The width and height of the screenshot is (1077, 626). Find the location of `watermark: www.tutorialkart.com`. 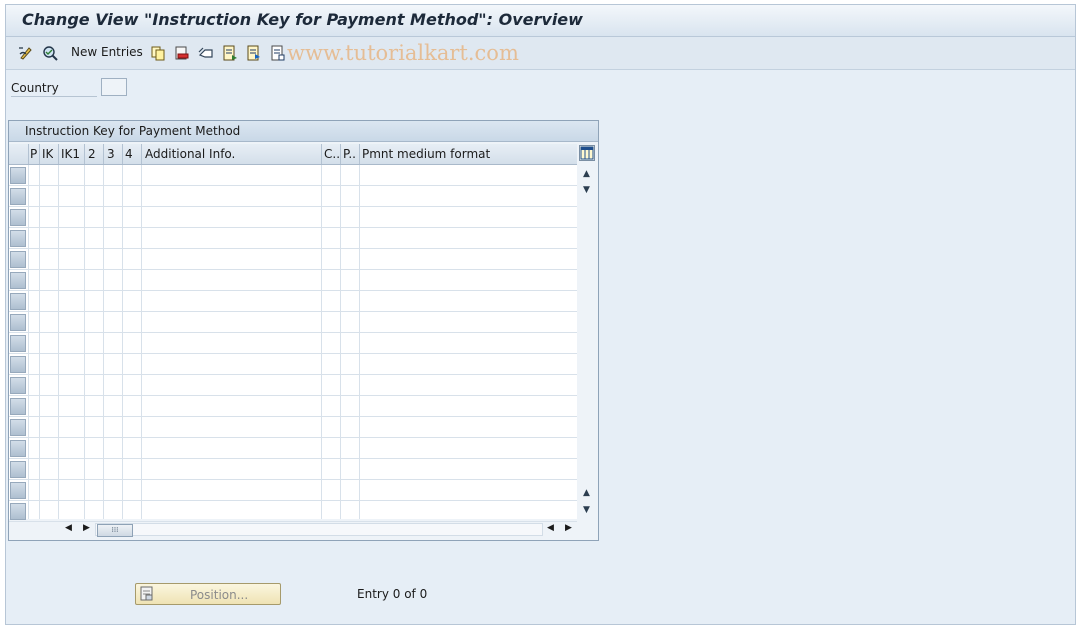

watermark: www.tutorialkart.com is located at coordinates (403, 53).